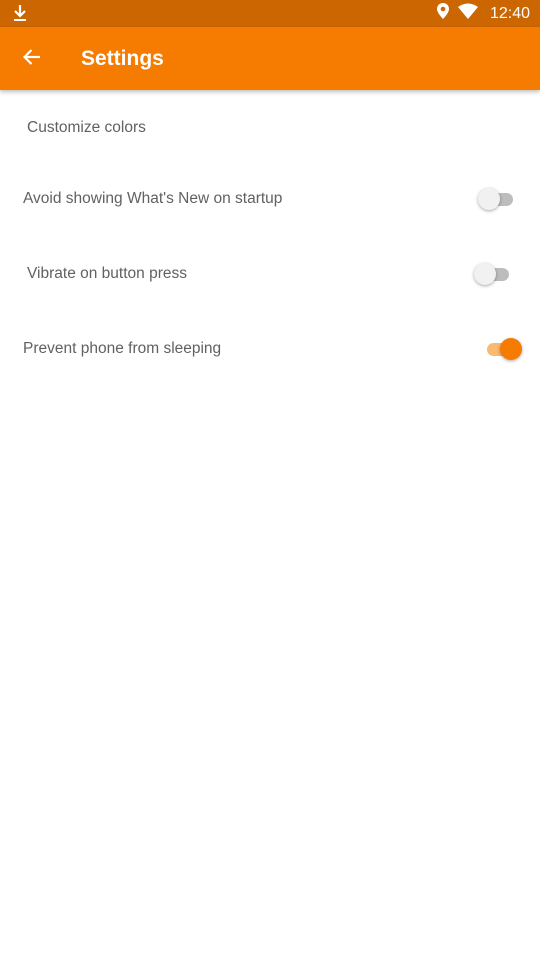 This screenshot has width=540, height=960. Describe the element at coordinates (270, 128) in the screenshot. I see `setting-customize-colors: Customize colors` at that location.